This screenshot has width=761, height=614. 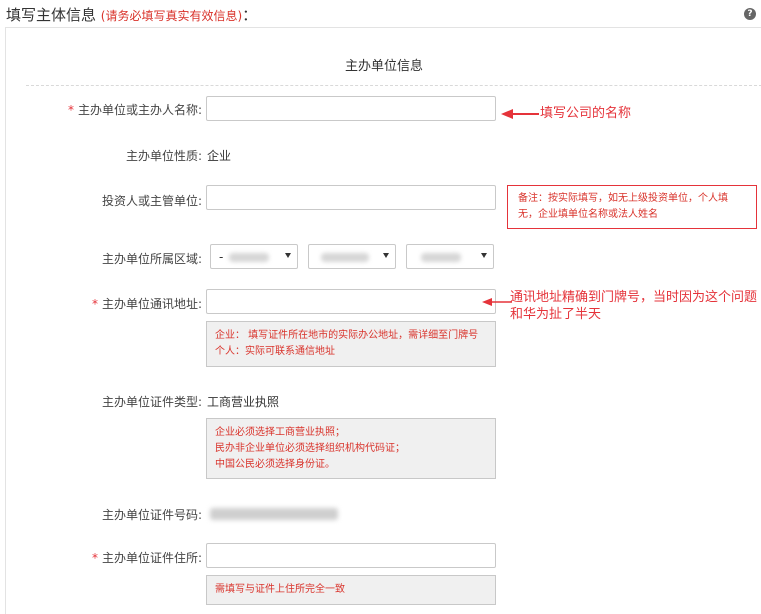 I want to click on title-text: 填写主体信息, so click(x=51, y=15).